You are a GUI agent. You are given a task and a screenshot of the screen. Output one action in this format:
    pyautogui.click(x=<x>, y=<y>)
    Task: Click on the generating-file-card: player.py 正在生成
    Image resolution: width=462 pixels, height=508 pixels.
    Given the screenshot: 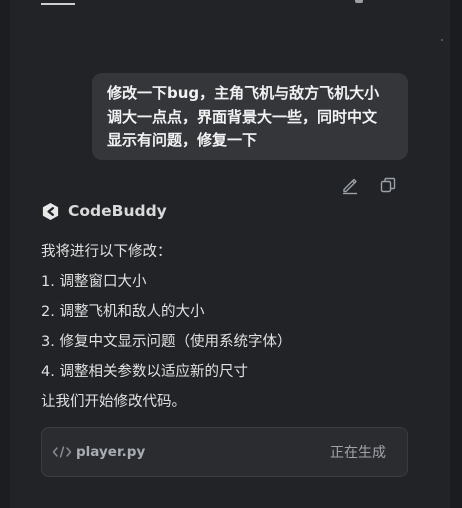 What is the action you would take?
    pyautogui.click(x=224, y=452)
    